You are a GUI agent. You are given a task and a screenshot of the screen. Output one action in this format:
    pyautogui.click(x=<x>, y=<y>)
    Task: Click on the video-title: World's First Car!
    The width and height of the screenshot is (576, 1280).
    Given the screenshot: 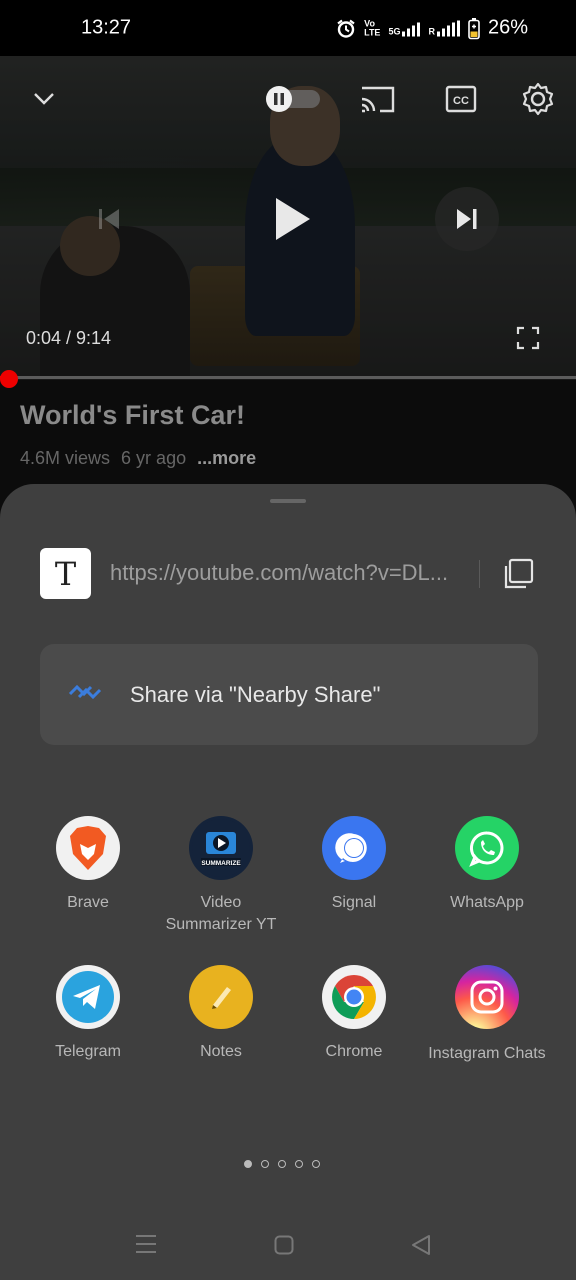 What is the action you would take?
    pyautogui.click(x=132, y=415)
    